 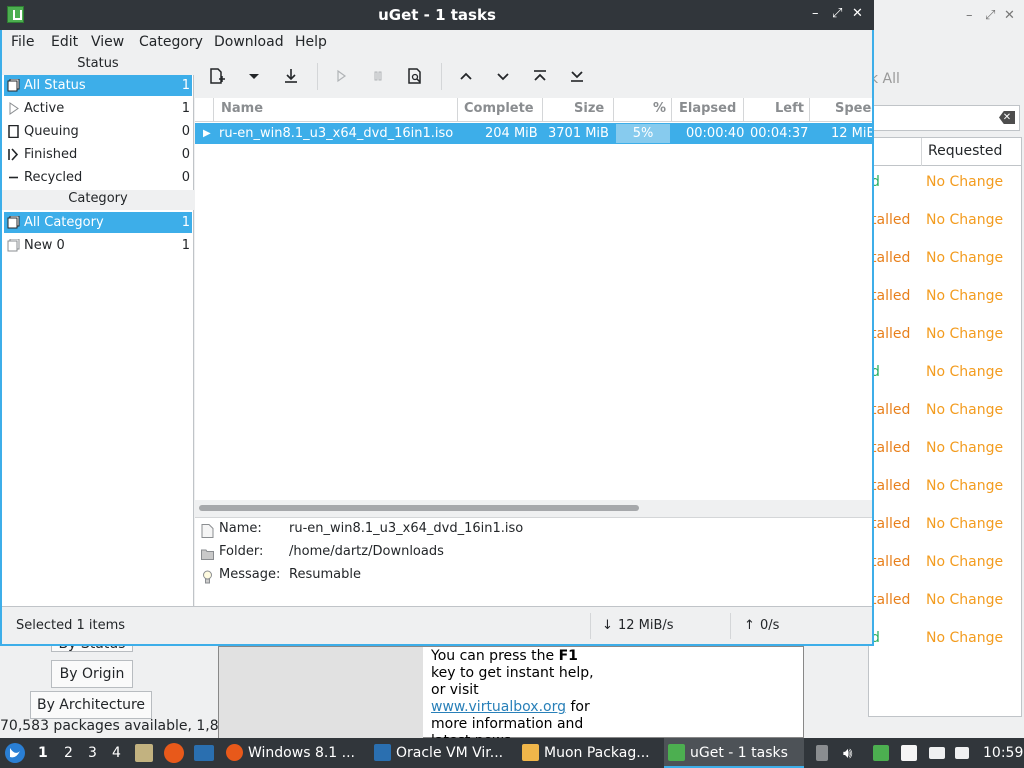 I want to click on column-left: Left, so click(x=789, y=108).